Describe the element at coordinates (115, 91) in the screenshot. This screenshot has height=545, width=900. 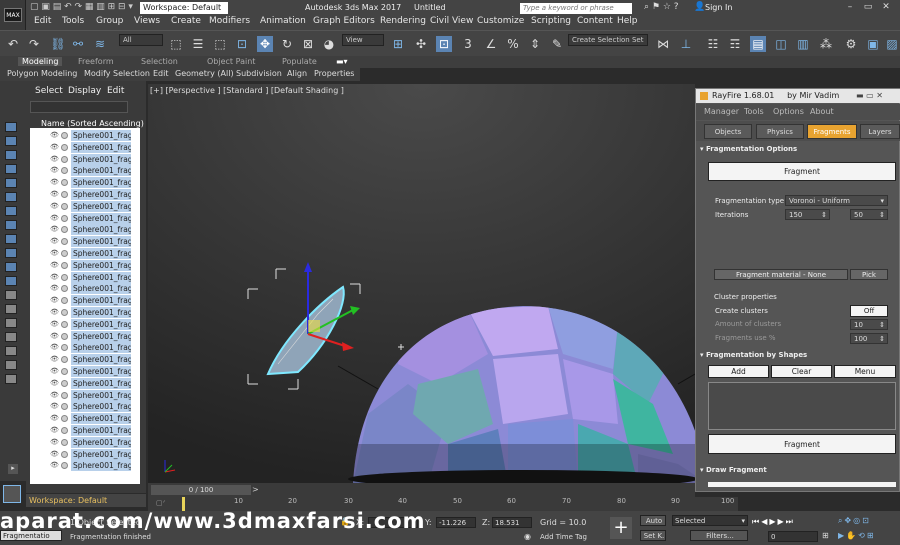
I see `scene-tab-edit: Edit` at that location.